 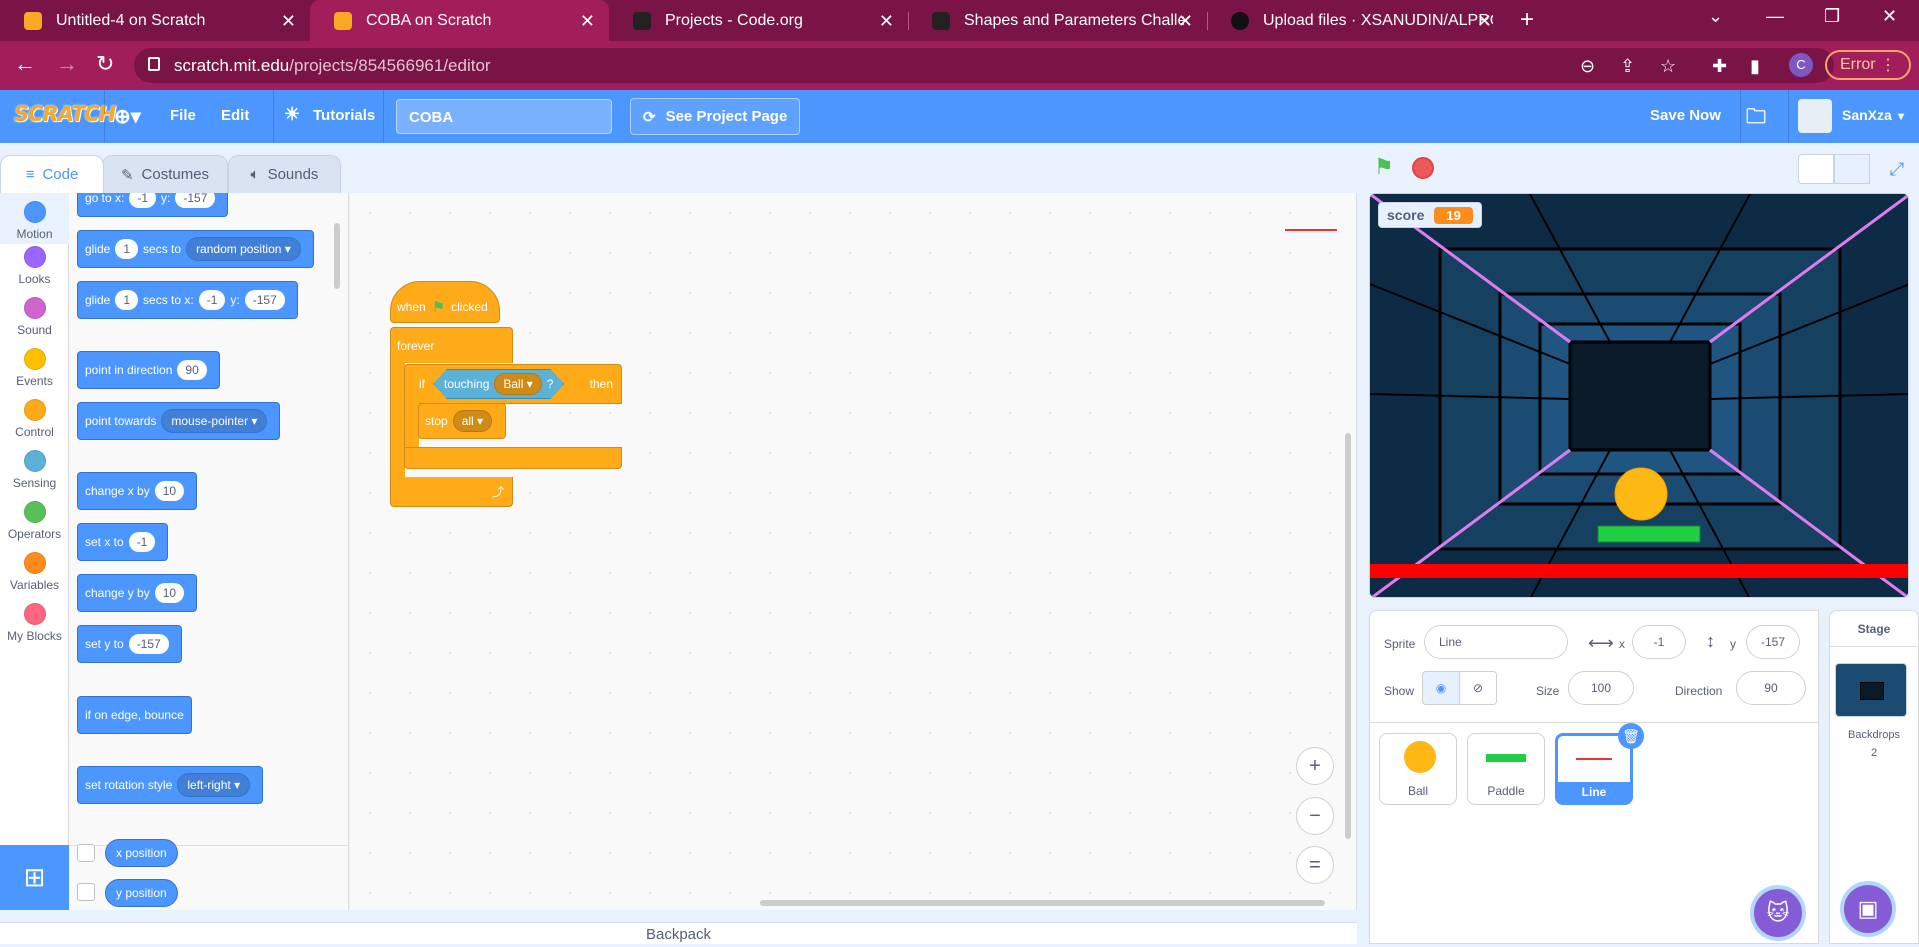 What do you see at coordinates (1801, 65) in the screenshot?
I see `profile-avatar: C` at bounding box center [1801, 65].